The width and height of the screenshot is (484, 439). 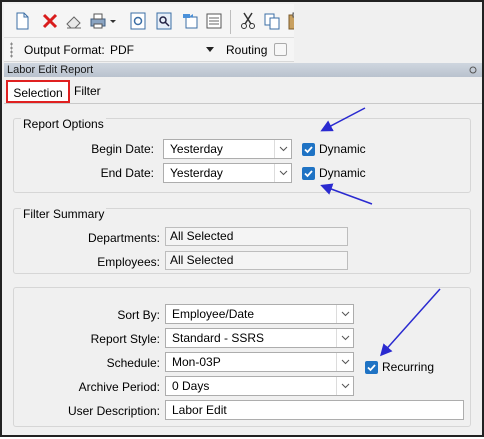 What do you see at coordinates (259, 386) in the screenshot?
I see `archive-period-select: 0 Days` at bounding box center [259, 386].